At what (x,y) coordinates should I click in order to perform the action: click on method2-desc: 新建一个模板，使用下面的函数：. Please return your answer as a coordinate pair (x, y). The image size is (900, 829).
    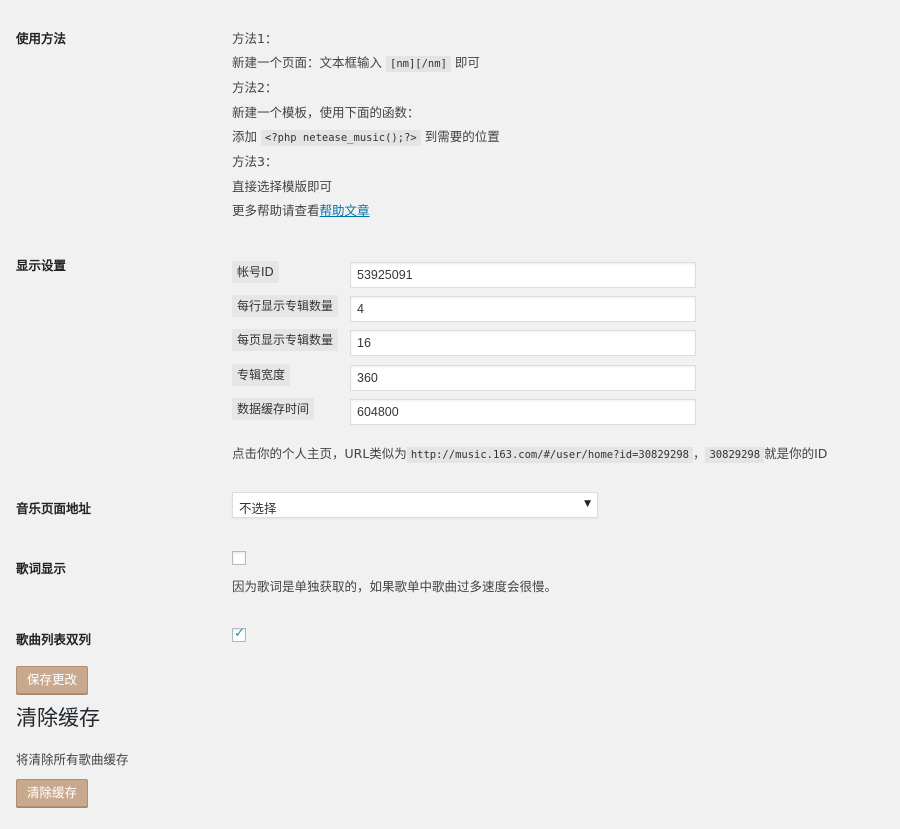
    Looking at the image, I should click on (326, 112).